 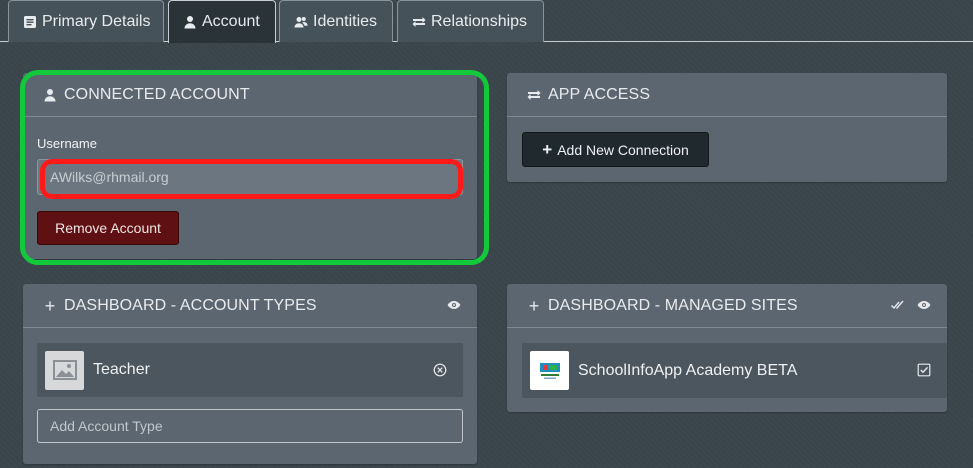 I want to click on button-label: Add New Connection, so click(x=623, y=149).